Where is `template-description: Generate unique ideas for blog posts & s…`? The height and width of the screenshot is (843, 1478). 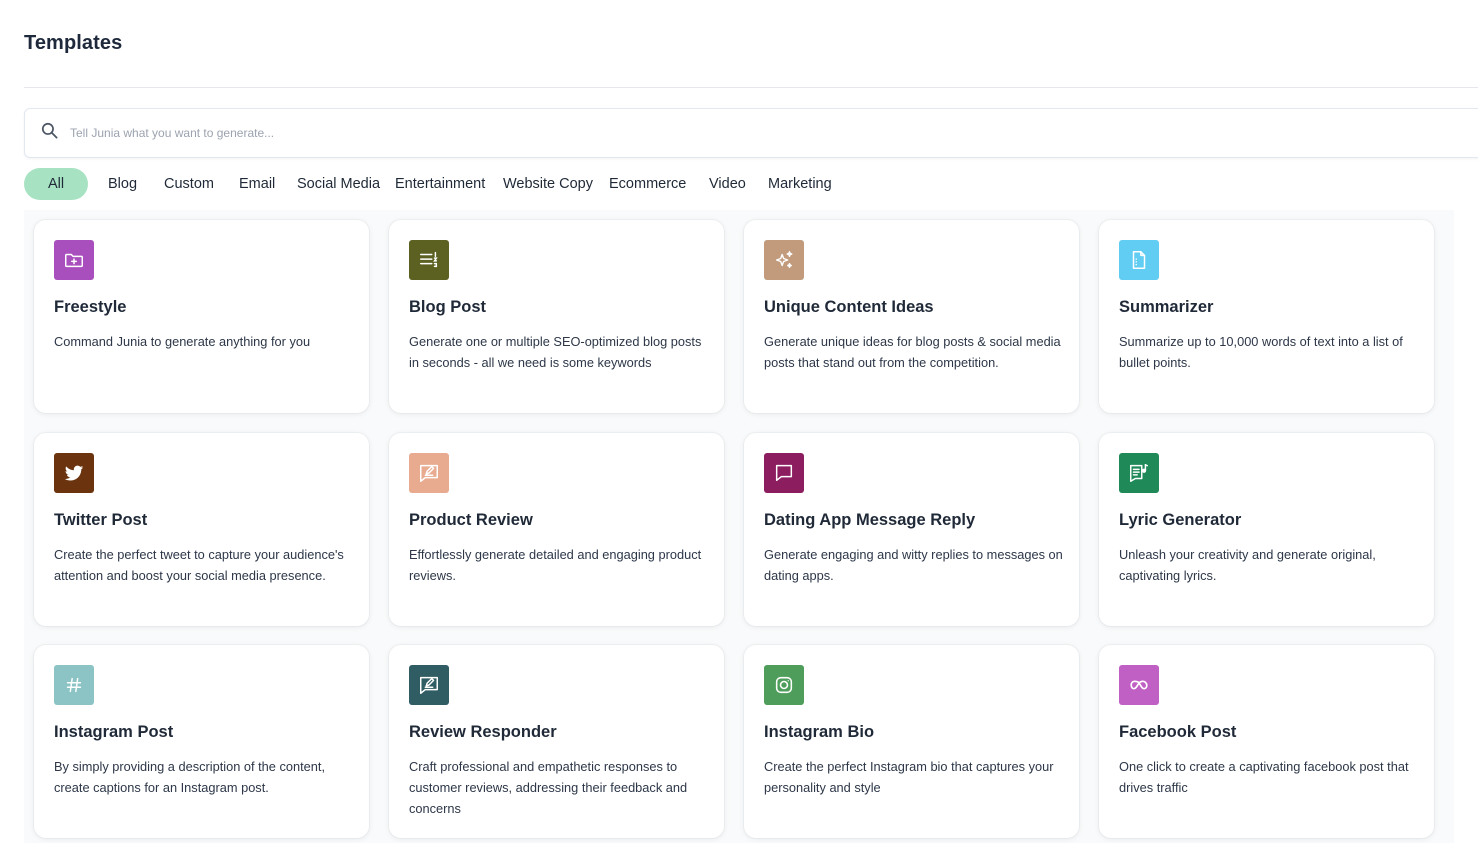 template-description: Generate unique ideas for blog posts & s… is located at coordinates (912, 352).